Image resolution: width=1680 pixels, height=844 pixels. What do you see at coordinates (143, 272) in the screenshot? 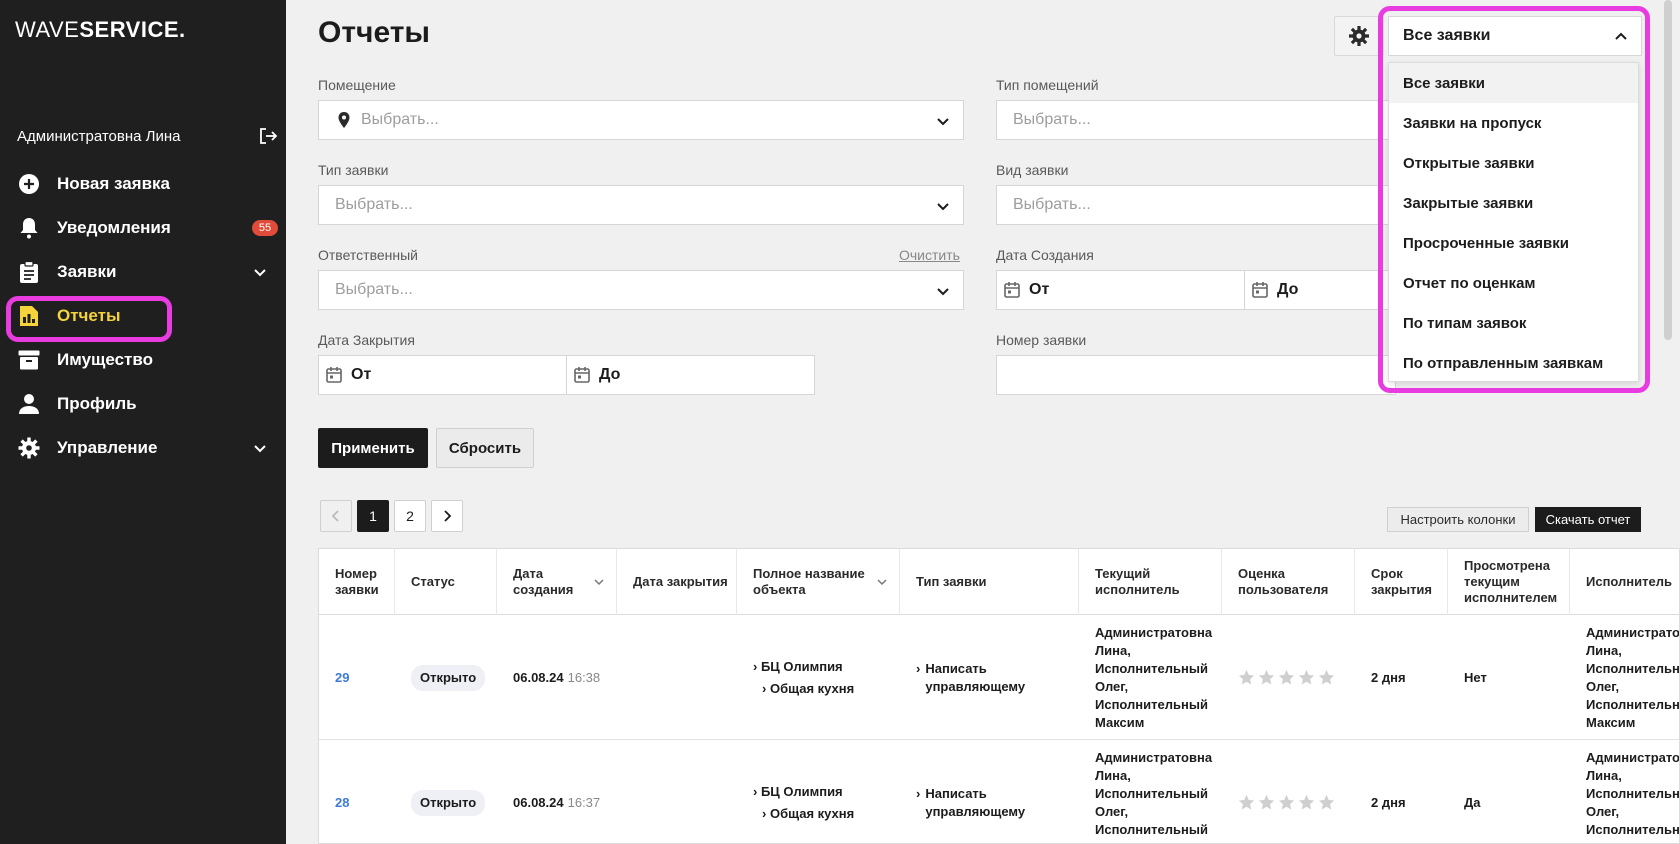
I see `sidebar-item-requests: Заявки` at bounding box center [143, 272].